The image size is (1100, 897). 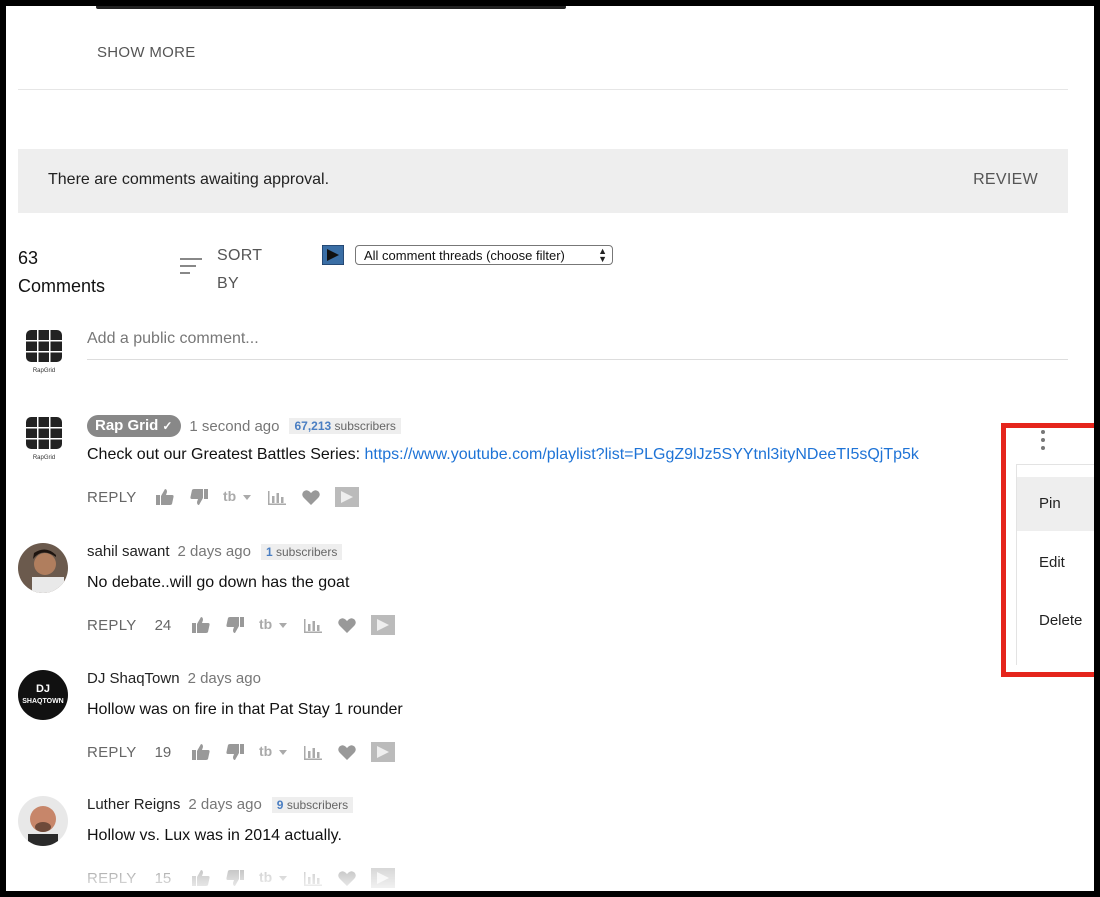 I want to click on comment-header: sahil sawant 2 days ago 1 subscribers, so click(x=215, y=551).